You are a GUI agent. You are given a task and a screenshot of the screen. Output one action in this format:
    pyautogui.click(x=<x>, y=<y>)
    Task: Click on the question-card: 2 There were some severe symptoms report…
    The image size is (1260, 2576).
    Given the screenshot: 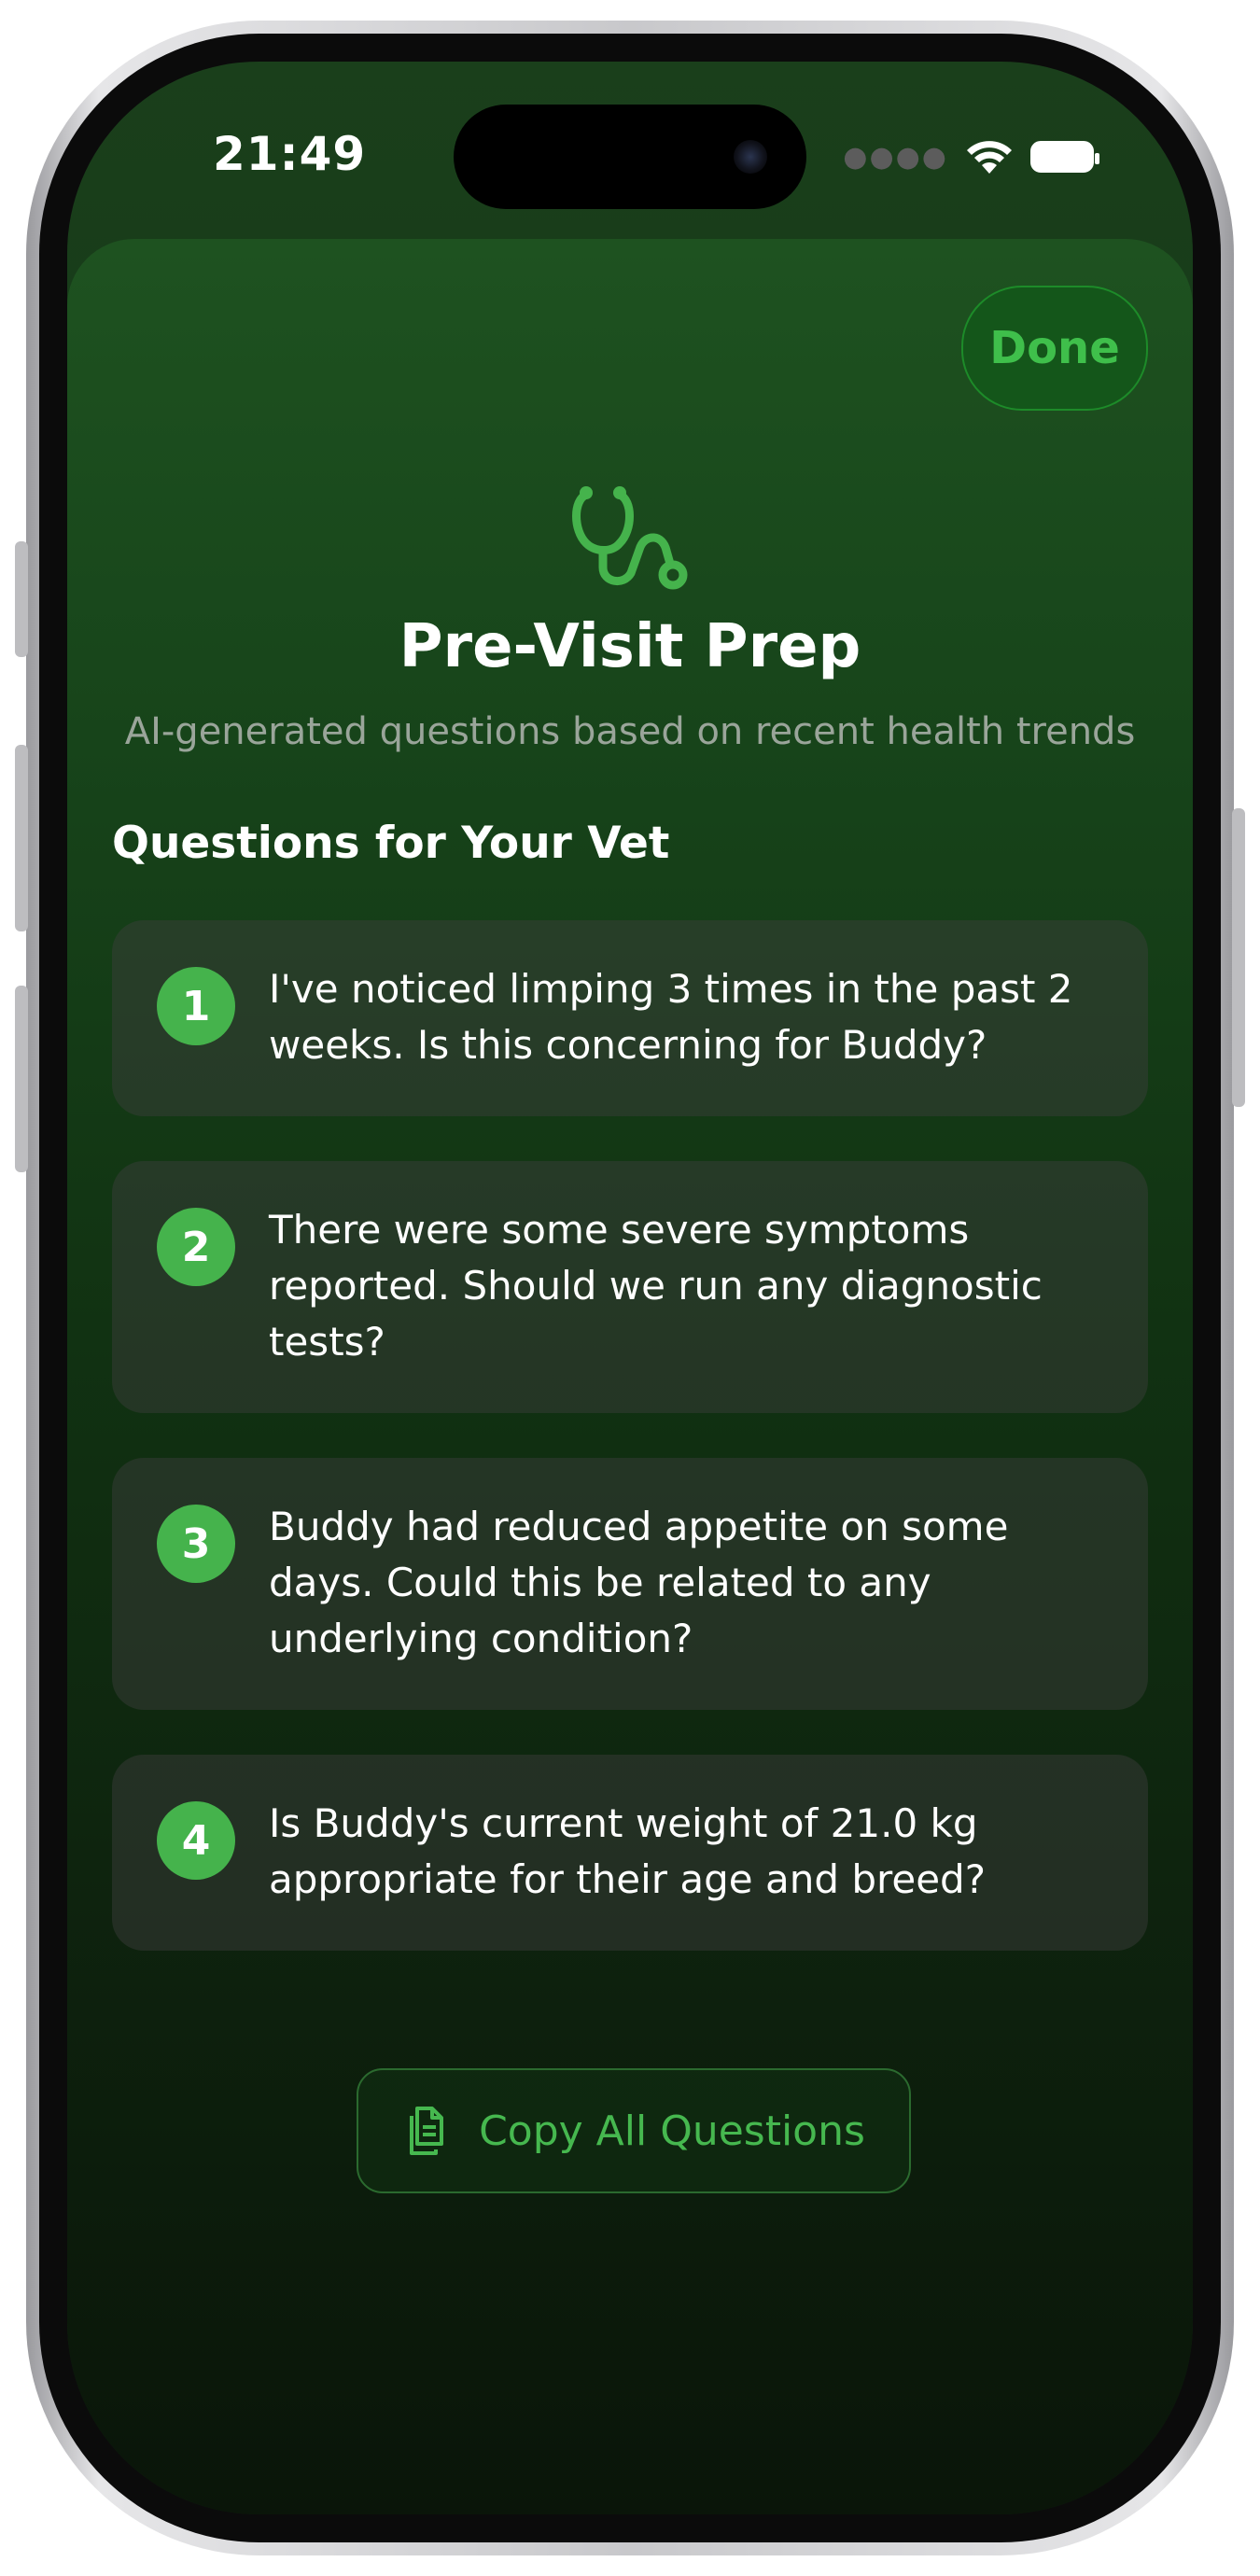 What is the action you would take?
    pyautogui.click(x=630, y=1287)
    